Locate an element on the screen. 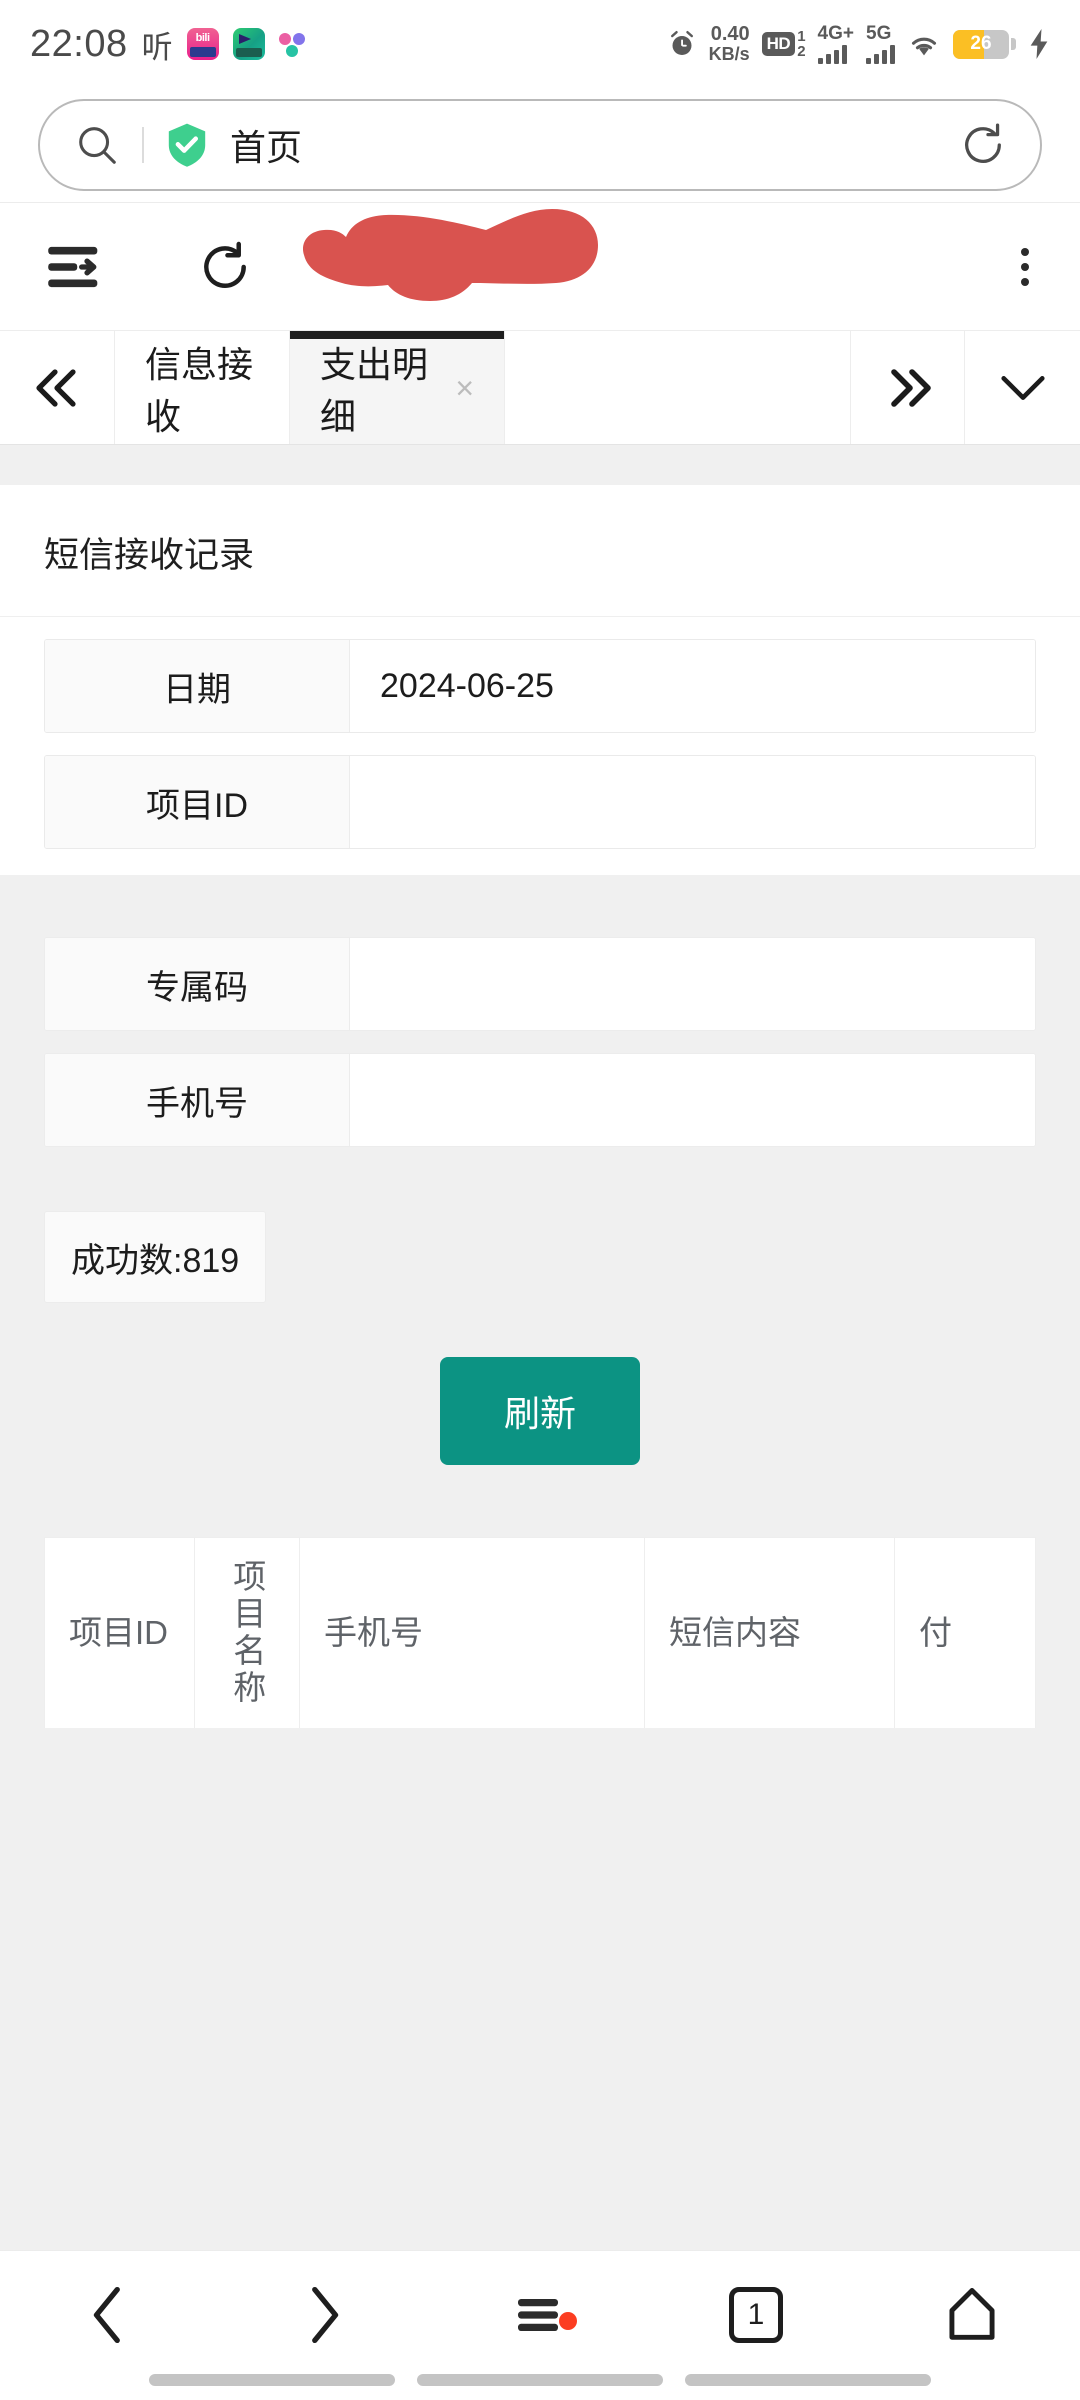  double-chevron-right-icon is located at coordinates (908, 388).